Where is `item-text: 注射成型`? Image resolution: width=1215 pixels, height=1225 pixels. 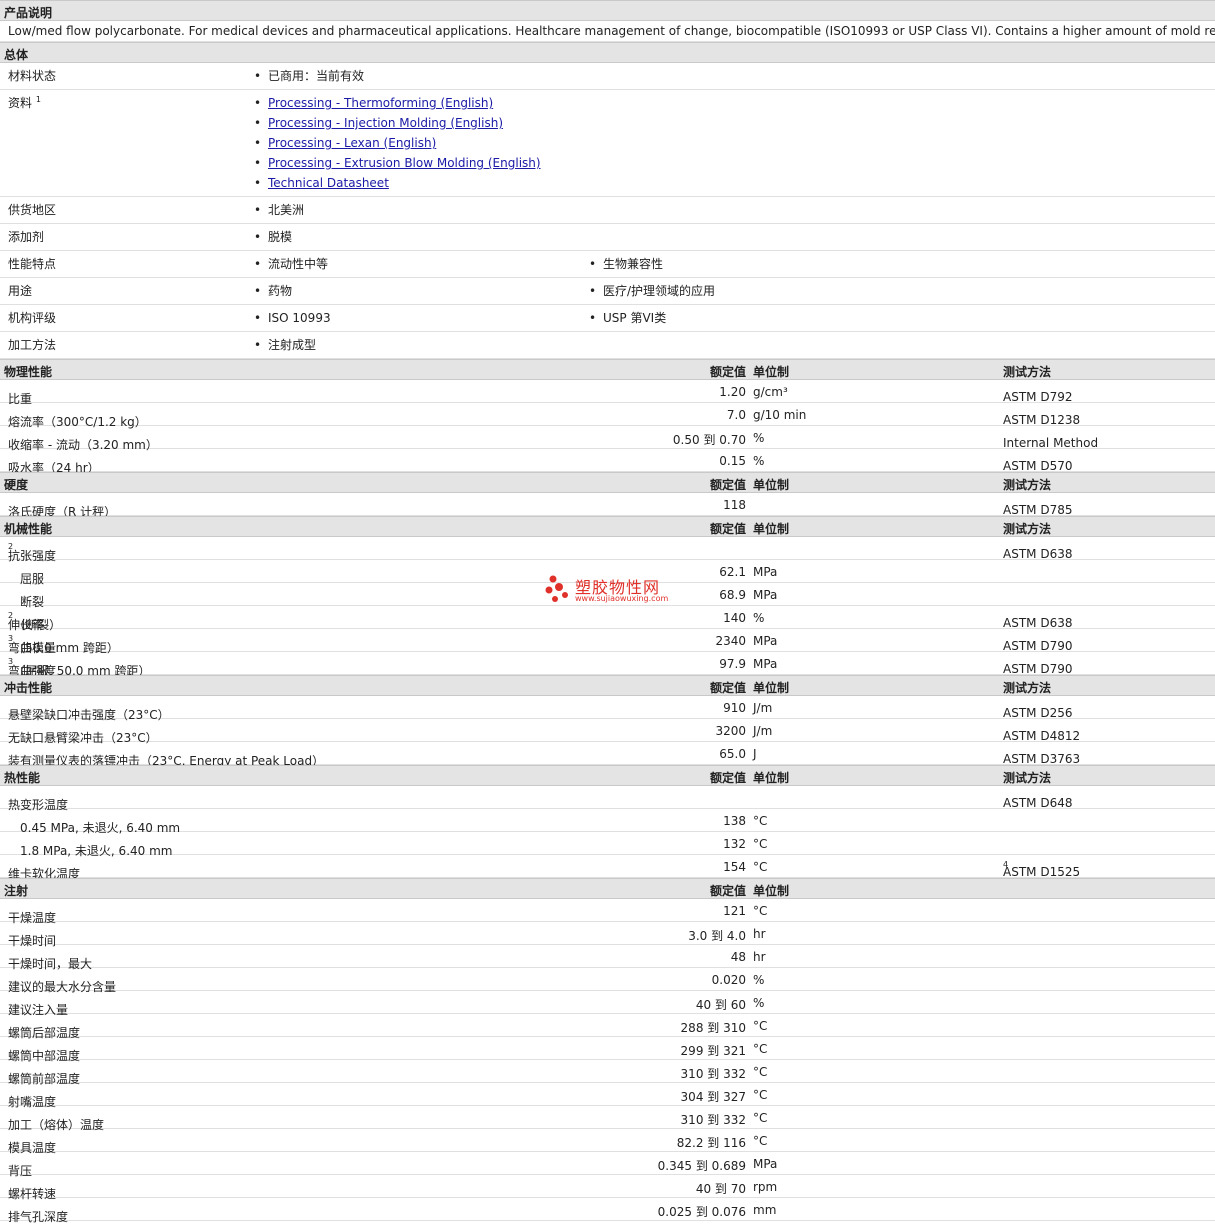
item-text: 注射成型 is located at coordinates (292, 345).